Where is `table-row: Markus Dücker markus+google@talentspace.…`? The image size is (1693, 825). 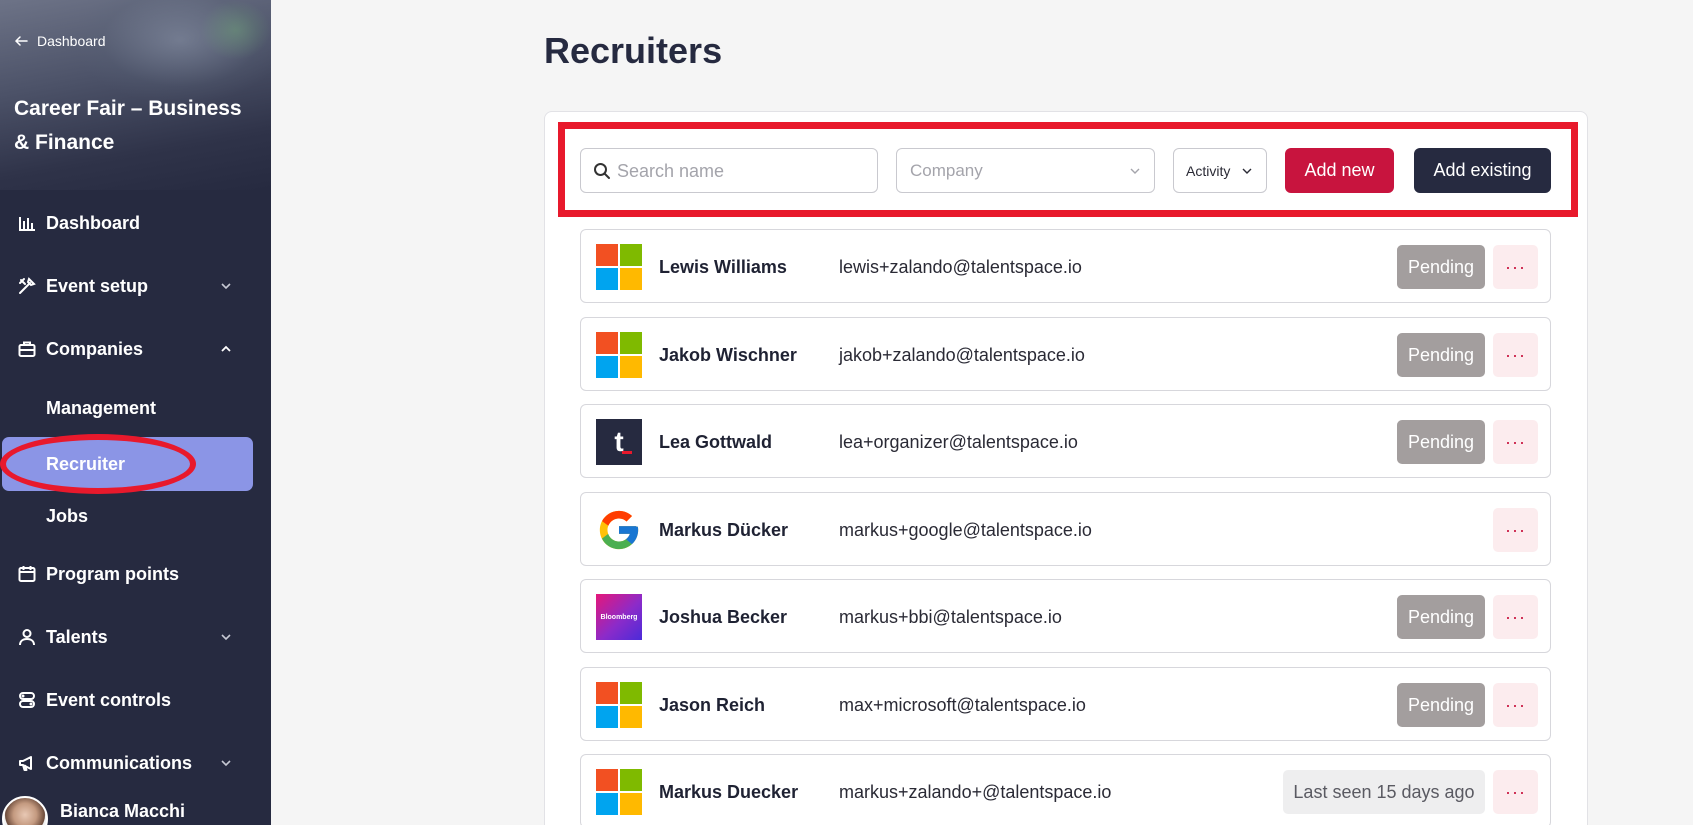 table-row: Markus Dücker markus+google@talentspace.… is located at coordinates (1065, 529).